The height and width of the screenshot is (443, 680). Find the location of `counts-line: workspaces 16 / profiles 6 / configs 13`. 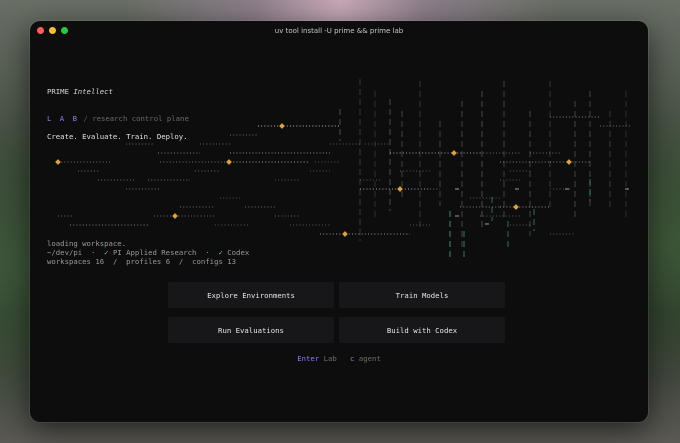

counts-line: workspaces 16 / profiles 6 / configs 13 is located at coordinates (141, 261).